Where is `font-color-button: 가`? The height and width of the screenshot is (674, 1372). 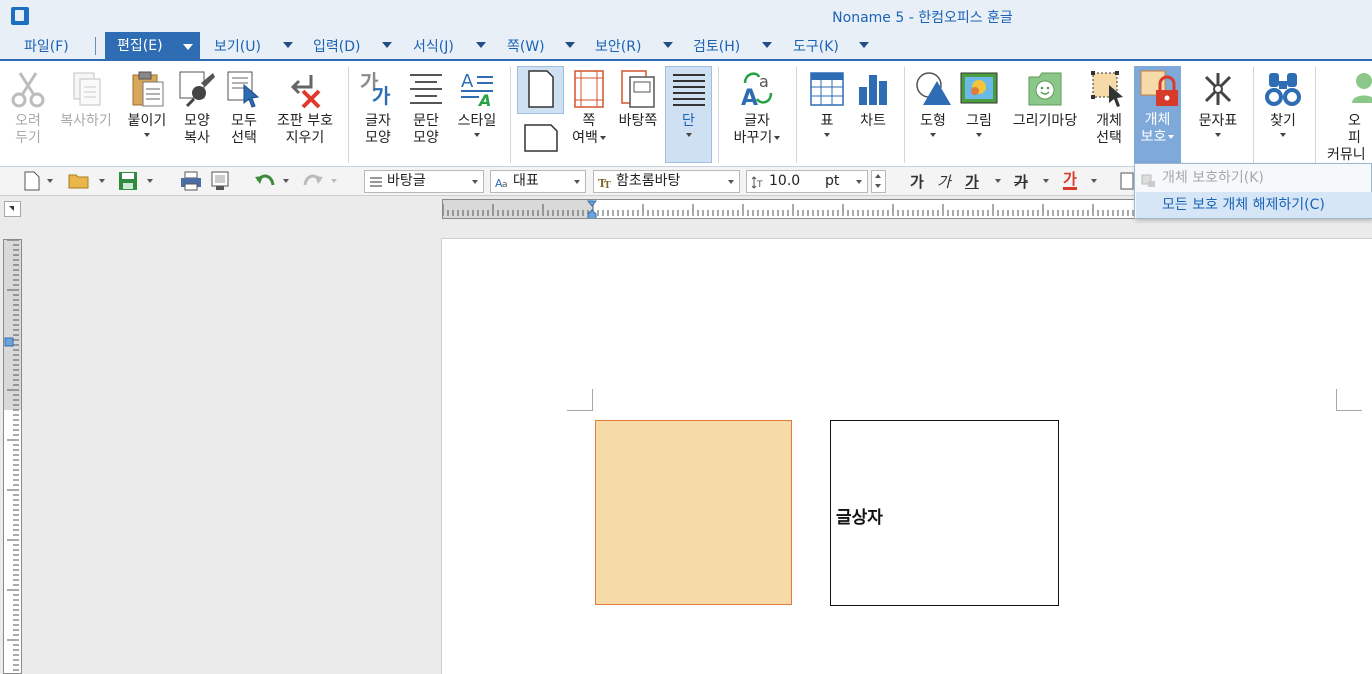
font-color-button: 가 is located at coordinates (1070, 180).